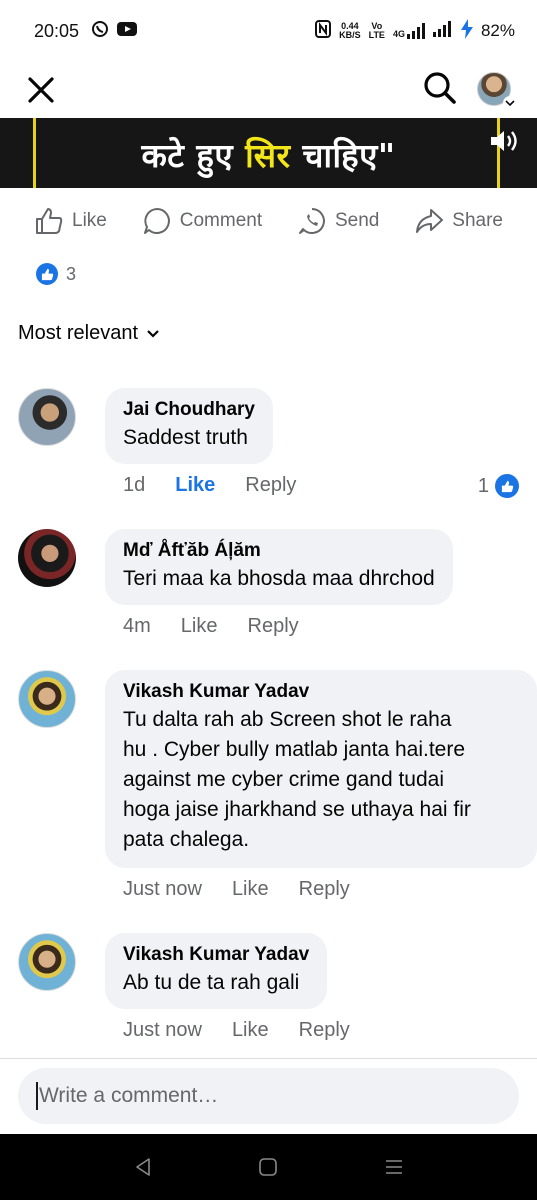 The image size is (537, 1200). Describe the element at coordinates (71, 273) in the screenshot. I see `reaction-count: 3` at that location.